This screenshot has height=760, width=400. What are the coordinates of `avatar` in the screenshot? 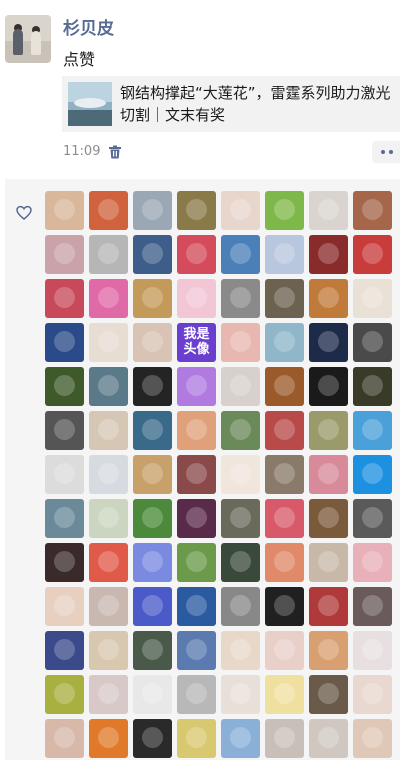 It's located at (28, 39).